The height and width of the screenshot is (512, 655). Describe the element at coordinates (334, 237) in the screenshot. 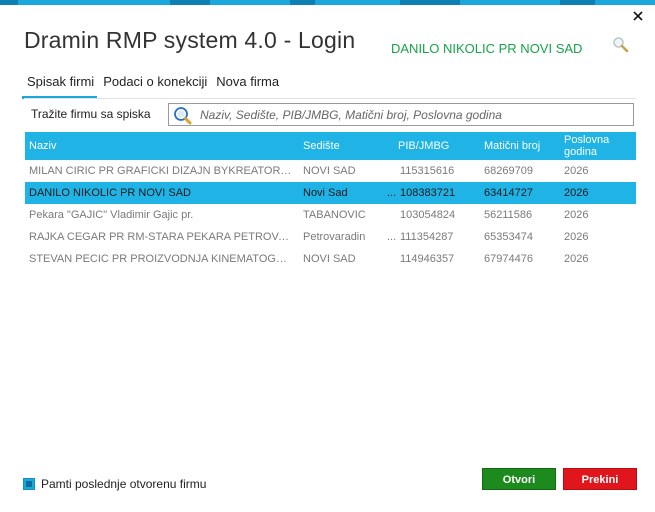

I see `cell-sediste: Petrovaradin` at that location.